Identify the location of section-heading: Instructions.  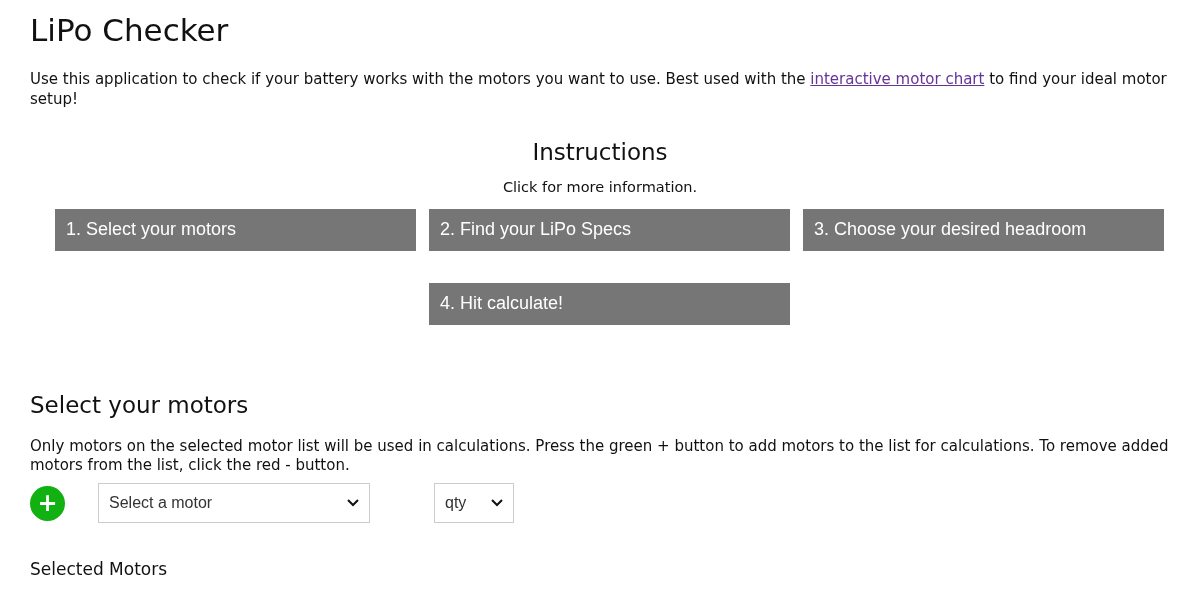
(600, 153).